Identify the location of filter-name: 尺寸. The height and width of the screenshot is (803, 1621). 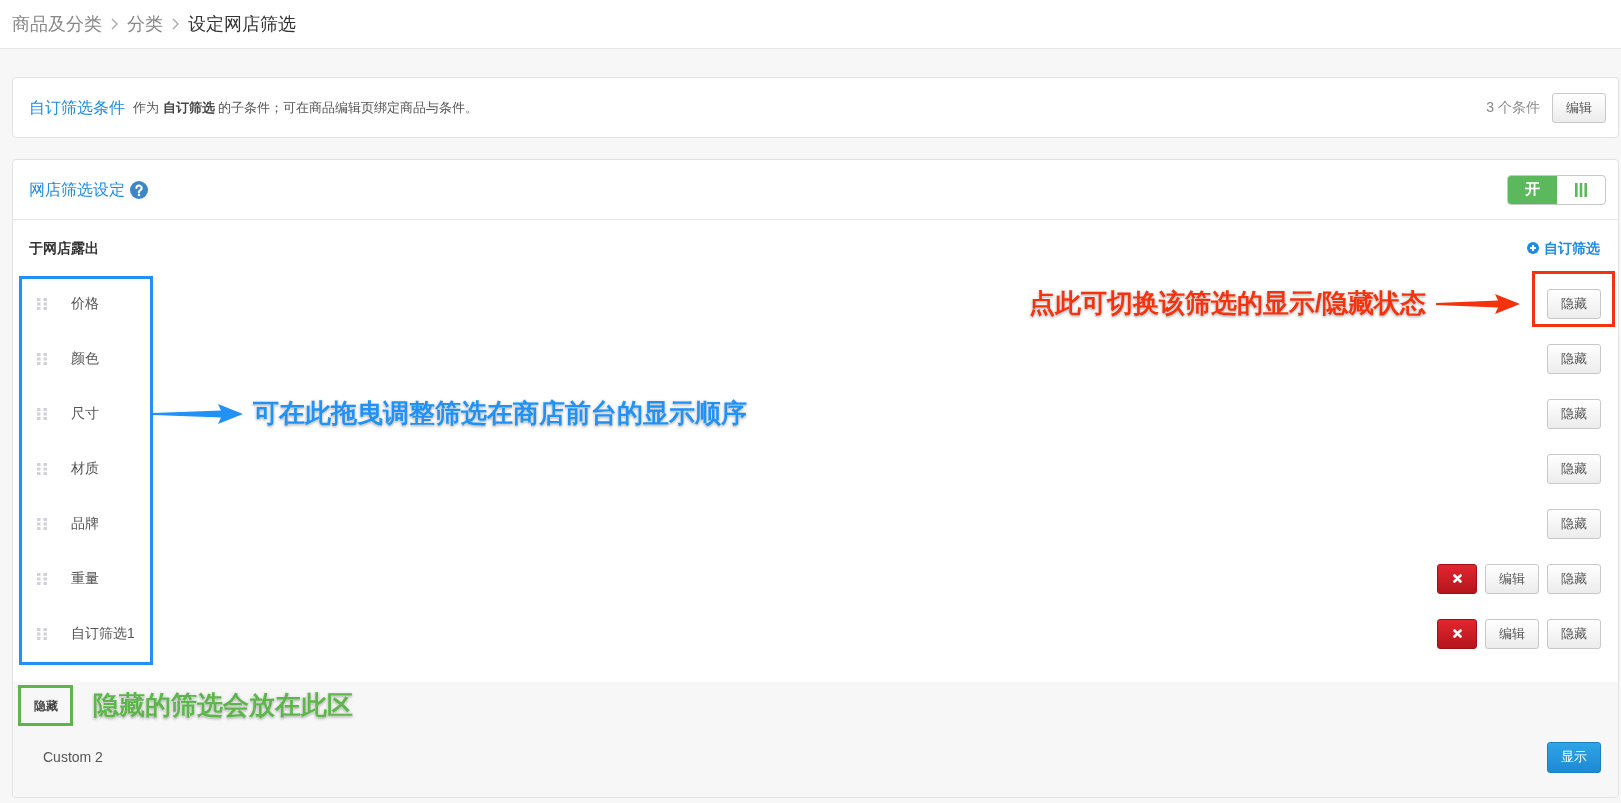
(85, 413).